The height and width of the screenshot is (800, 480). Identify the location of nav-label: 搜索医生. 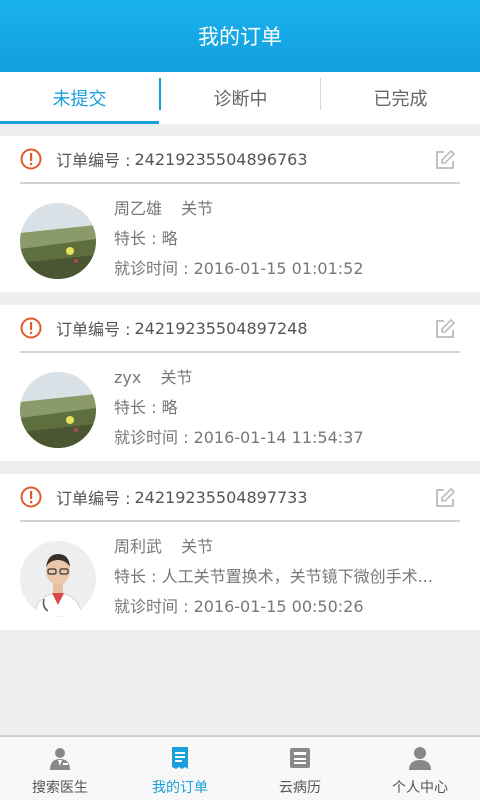
(60, 788).